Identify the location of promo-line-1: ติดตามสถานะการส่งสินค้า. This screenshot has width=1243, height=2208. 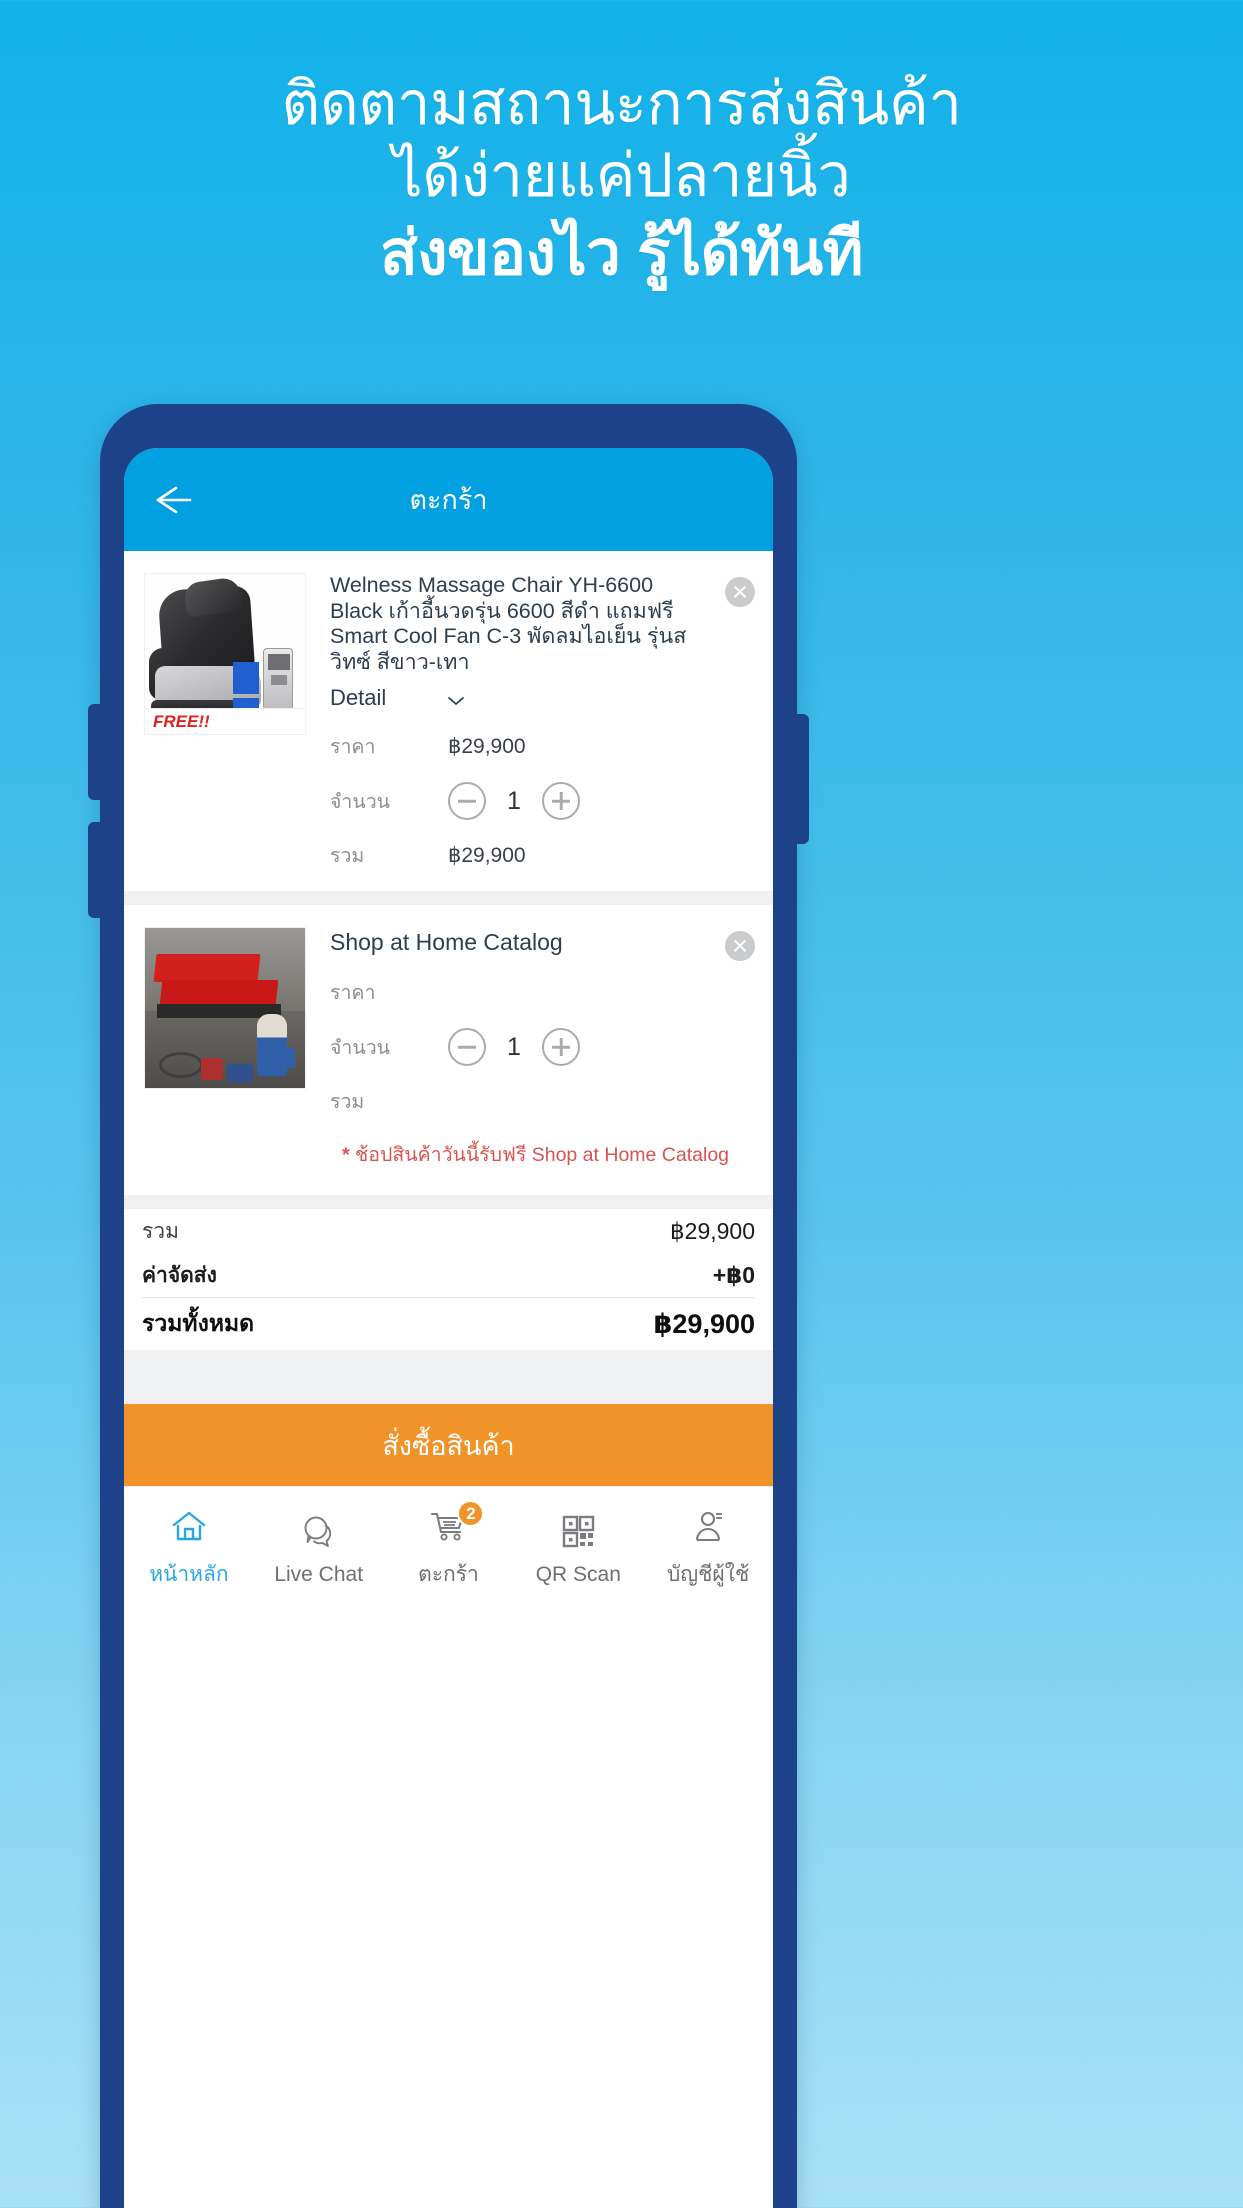
(621, 103).